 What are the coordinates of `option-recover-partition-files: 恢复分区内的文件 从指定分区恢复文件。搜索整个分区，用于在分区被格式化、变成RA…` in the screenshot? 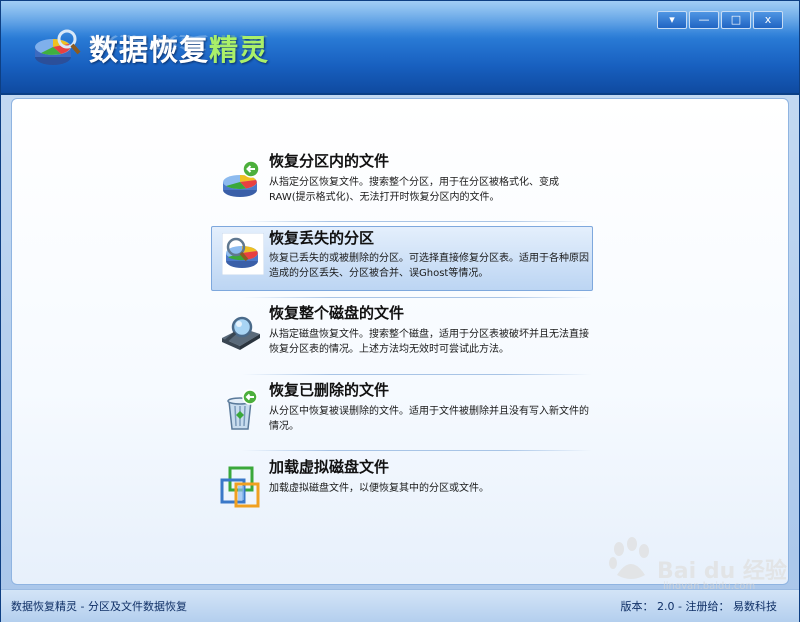 It's located at (402, 182).